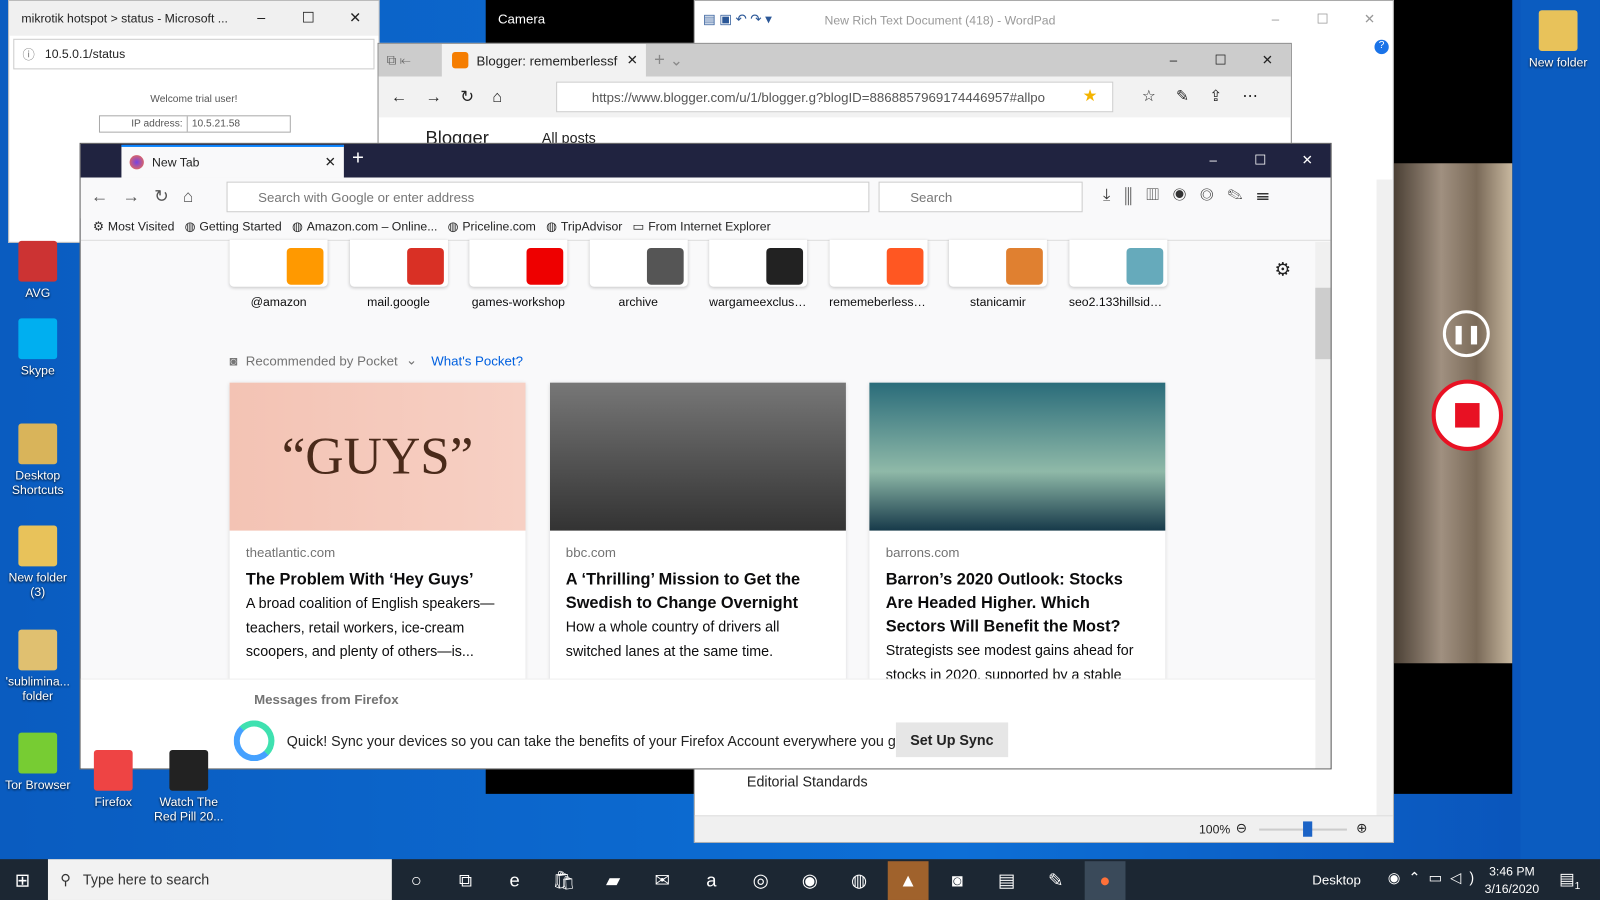 The image size is (1600, 900). Describe the element at coordinates (514, 880) in the screenshot. I see `taskbar-edge-icon: e` at that location.